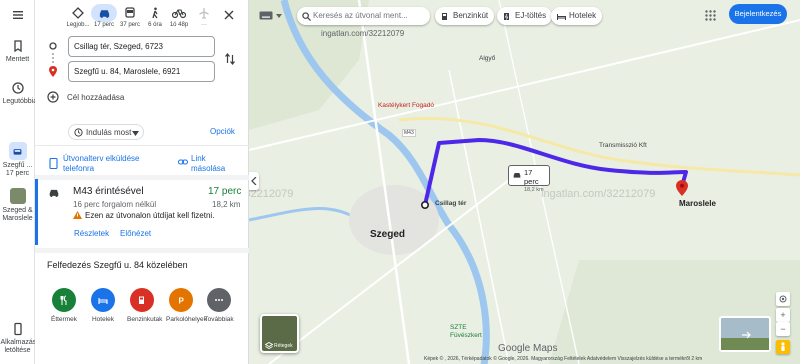 The height and width of the screenshot is (364, 800). I want to click on mode-car: 17 perc, so click(104, 16).